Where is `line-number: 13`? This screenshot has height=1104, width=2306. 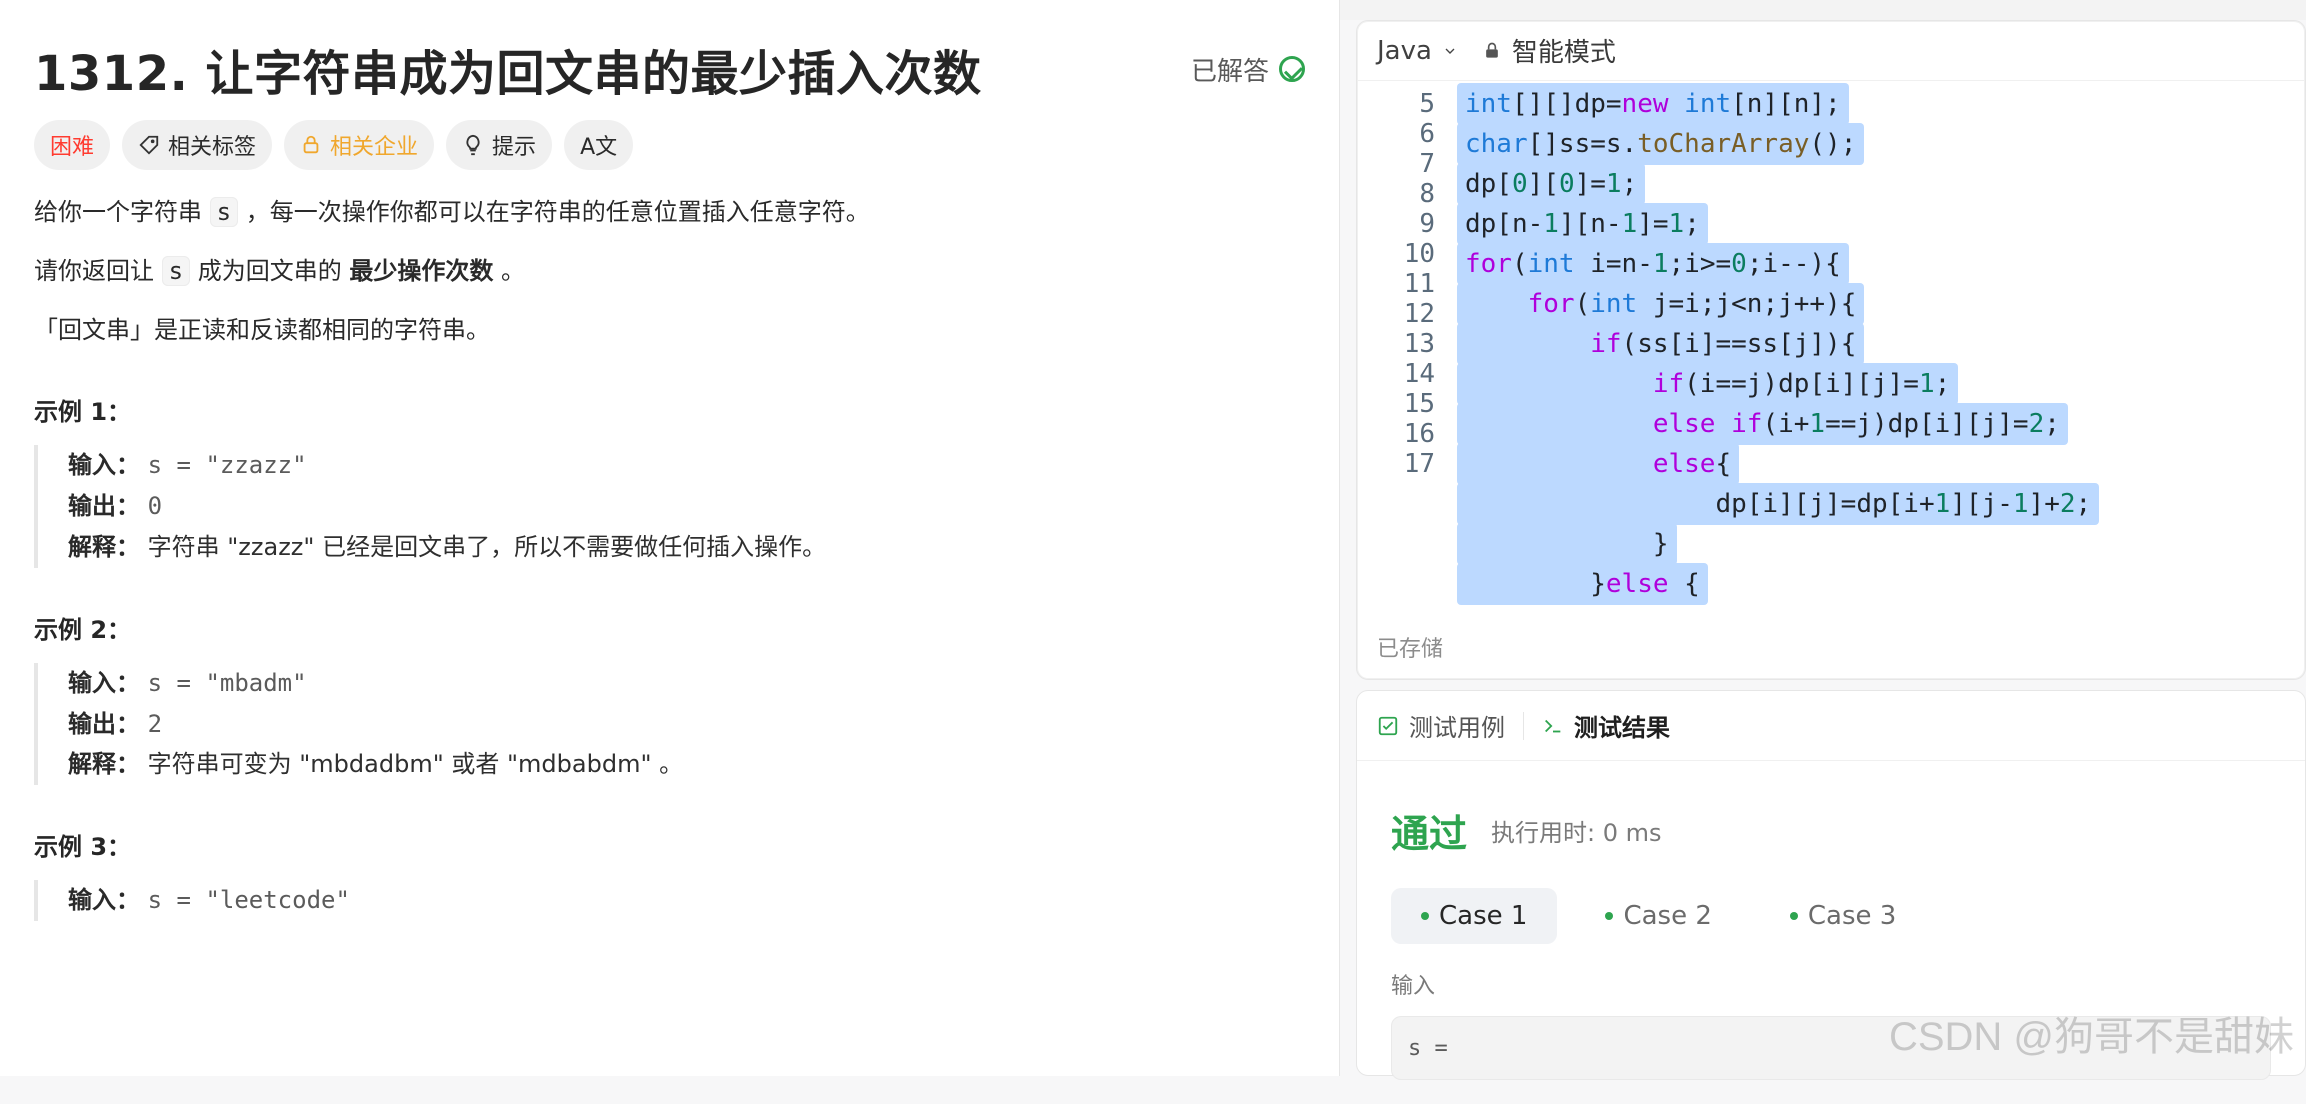 line-number: 13 is located at coordinates (1419, 344).